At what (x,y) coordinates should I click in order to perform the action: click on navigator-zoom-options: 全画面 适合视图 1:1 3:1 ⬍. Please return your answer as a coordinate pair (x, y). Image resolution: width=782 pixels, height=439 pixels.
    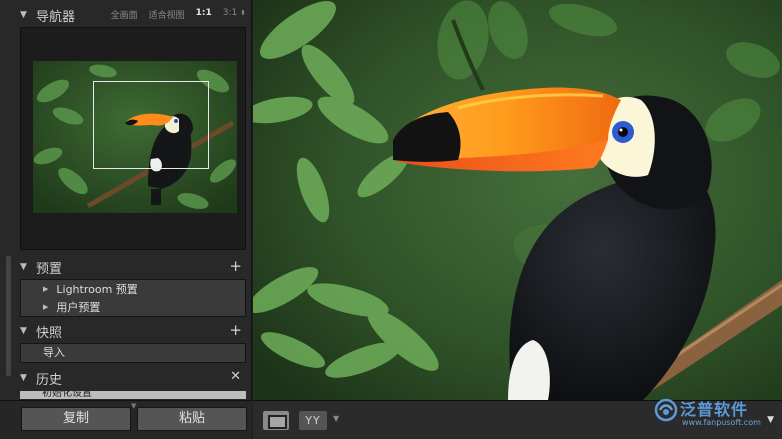
    Looking at the image, I should click on (178, 14).